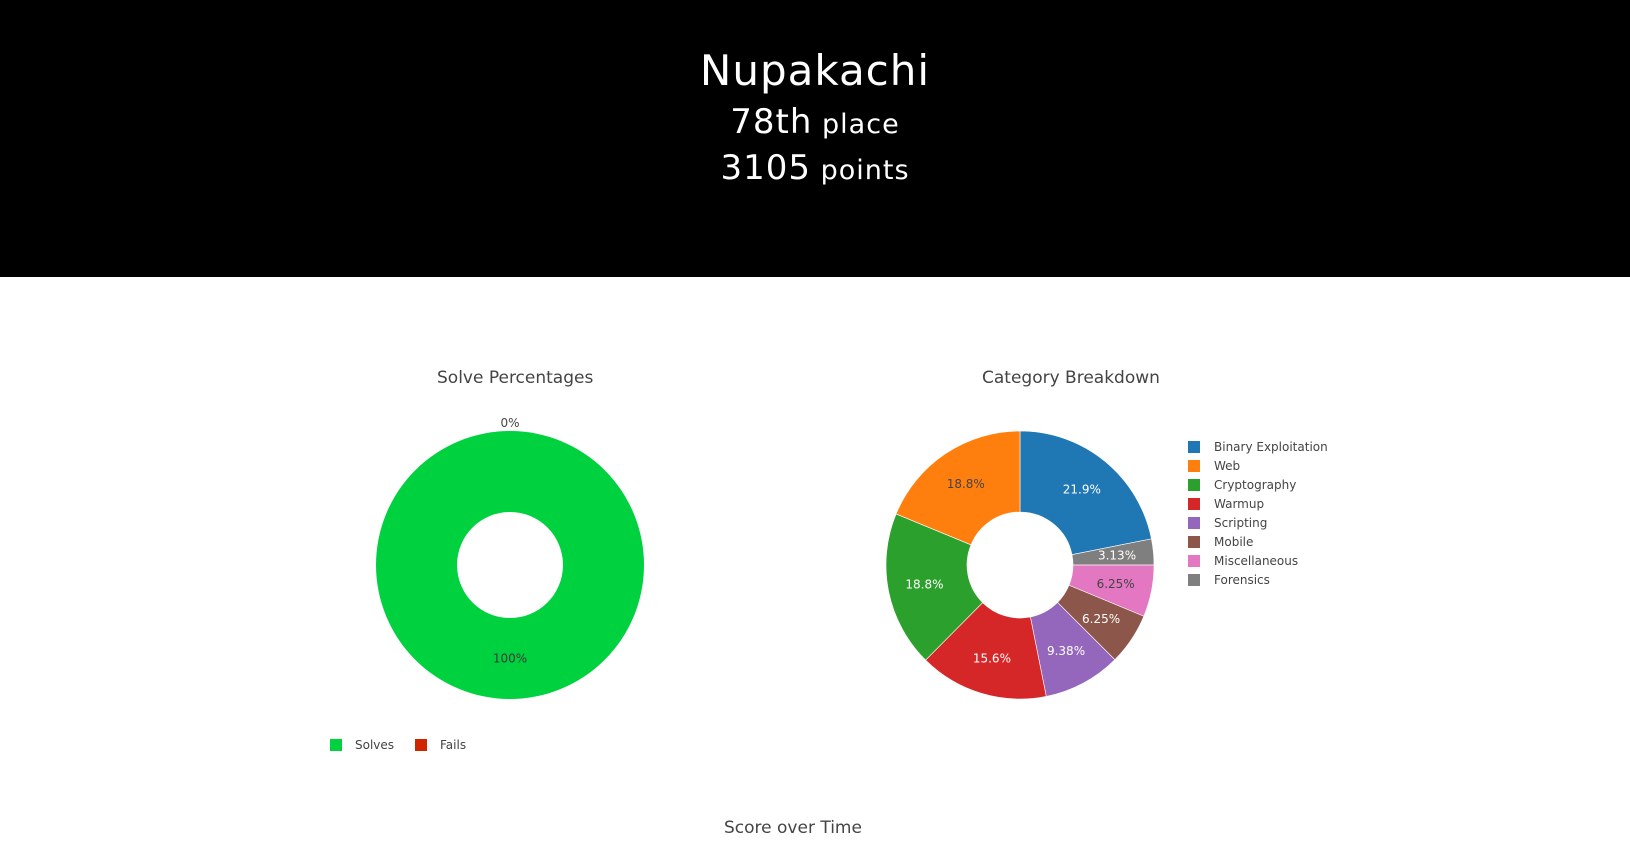 The image size is (1630, 855). I want to click on legend-label-binary-exploitation: Binary Exploitation, so click(1271, 447).